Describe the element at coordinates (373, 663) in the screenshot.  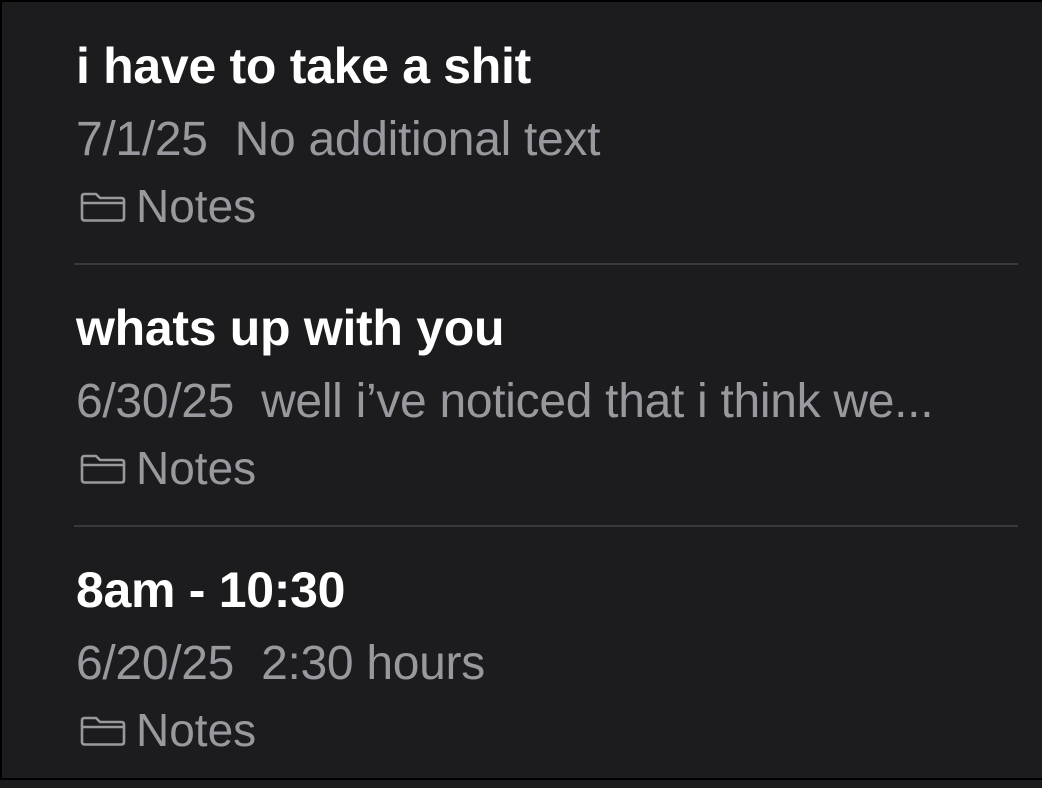
I see `note-preview: 2:30 hours` at that location.